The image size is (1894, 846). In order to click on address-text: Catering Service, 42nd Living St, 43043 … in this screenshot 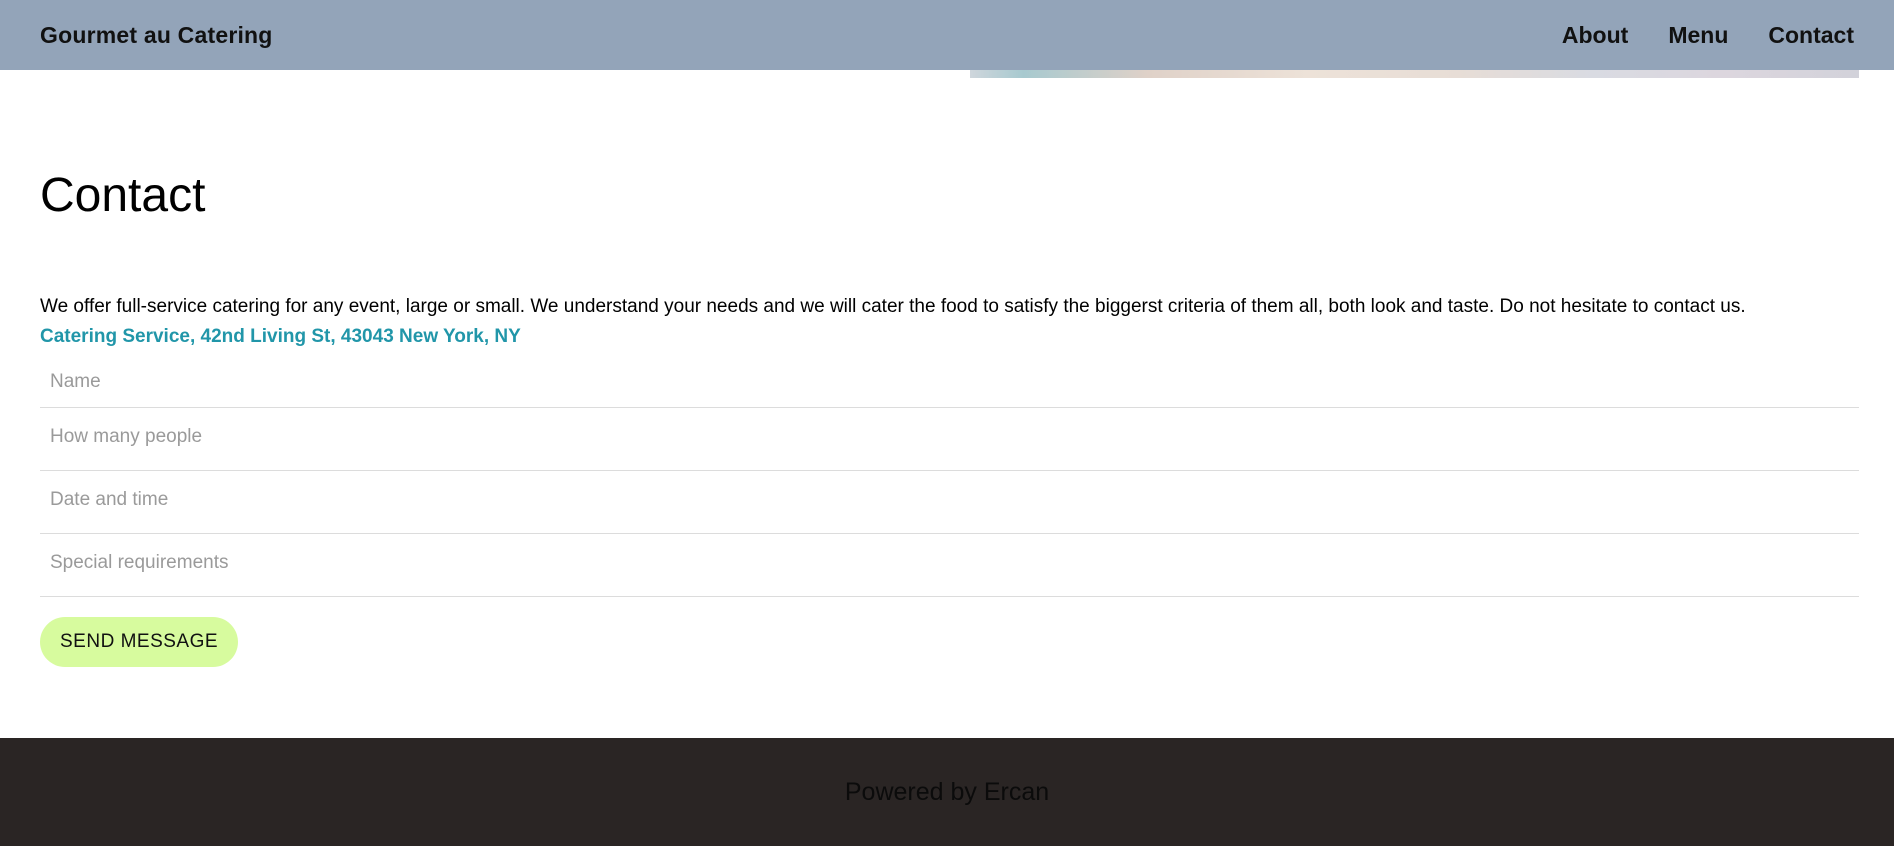, I will do `click(280, 336)`.